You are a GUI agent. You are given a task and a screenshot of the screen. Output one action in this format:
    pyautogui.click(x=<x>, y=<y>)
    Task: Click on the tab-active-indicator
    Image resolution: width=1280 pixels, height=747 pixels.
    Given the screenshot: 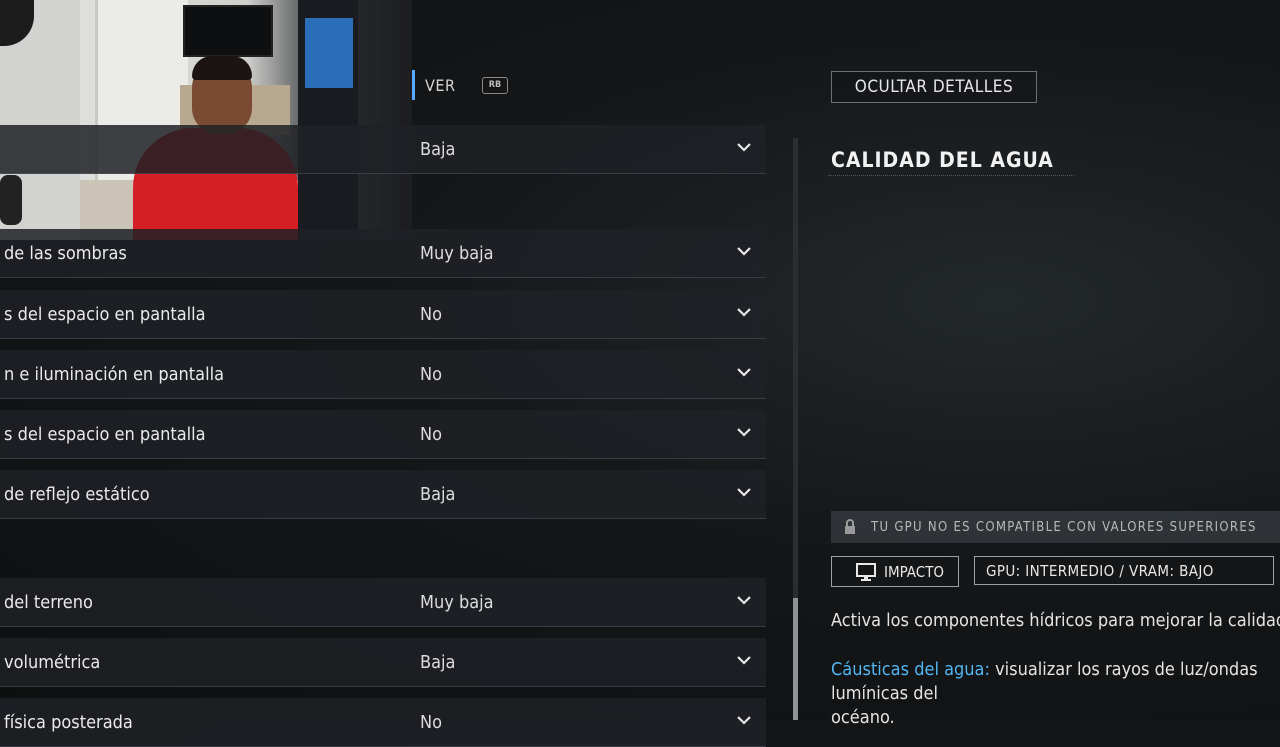 What is the action you would take?
    pyautogui.click(x=413, y=85)
    